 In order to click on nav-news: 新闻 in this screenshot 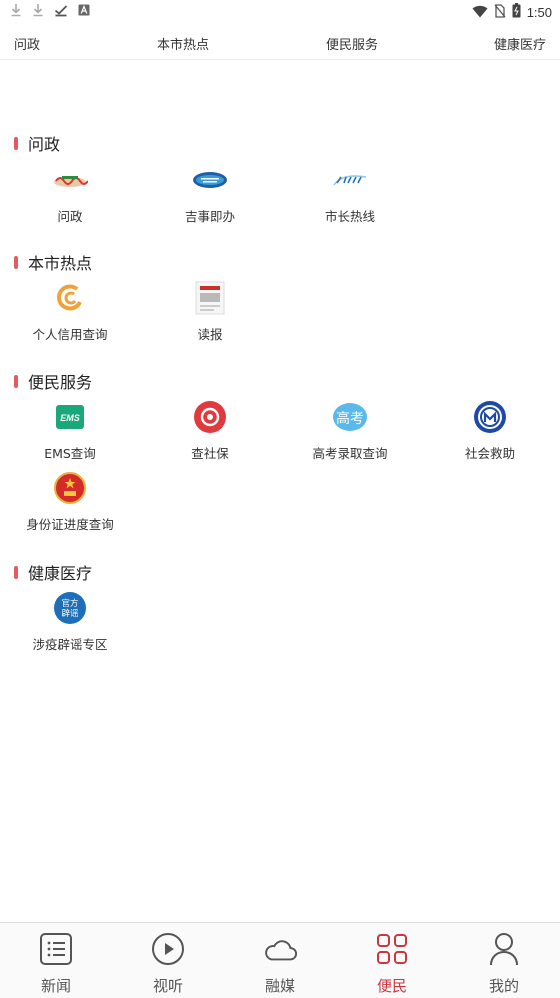, I will do `click(56, 963)`.